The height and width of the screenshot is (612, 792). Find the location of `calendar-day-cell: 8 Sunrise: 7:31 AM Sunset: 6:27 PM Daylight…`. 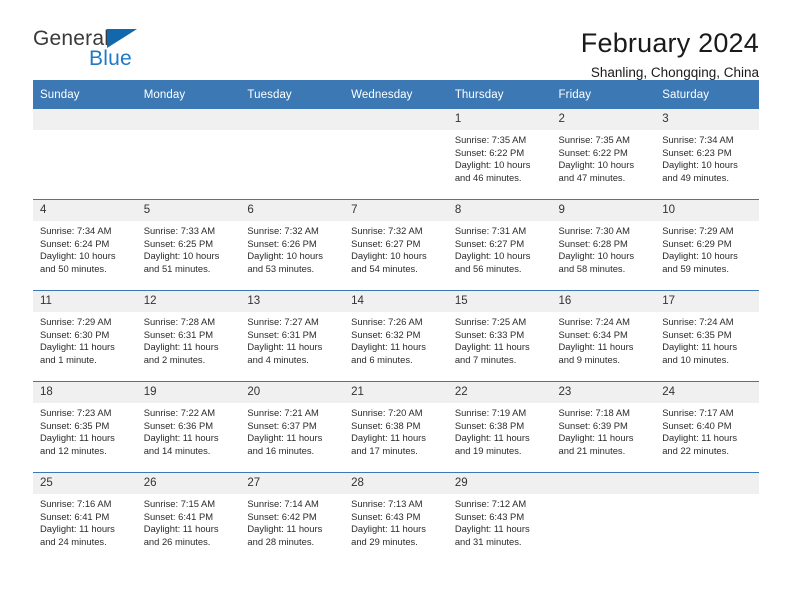

calendar-day-cell: 8 Sunrise: 7:31 AM Sunset: 6:27 PM Daylight… is located at coordinates (499, 245).